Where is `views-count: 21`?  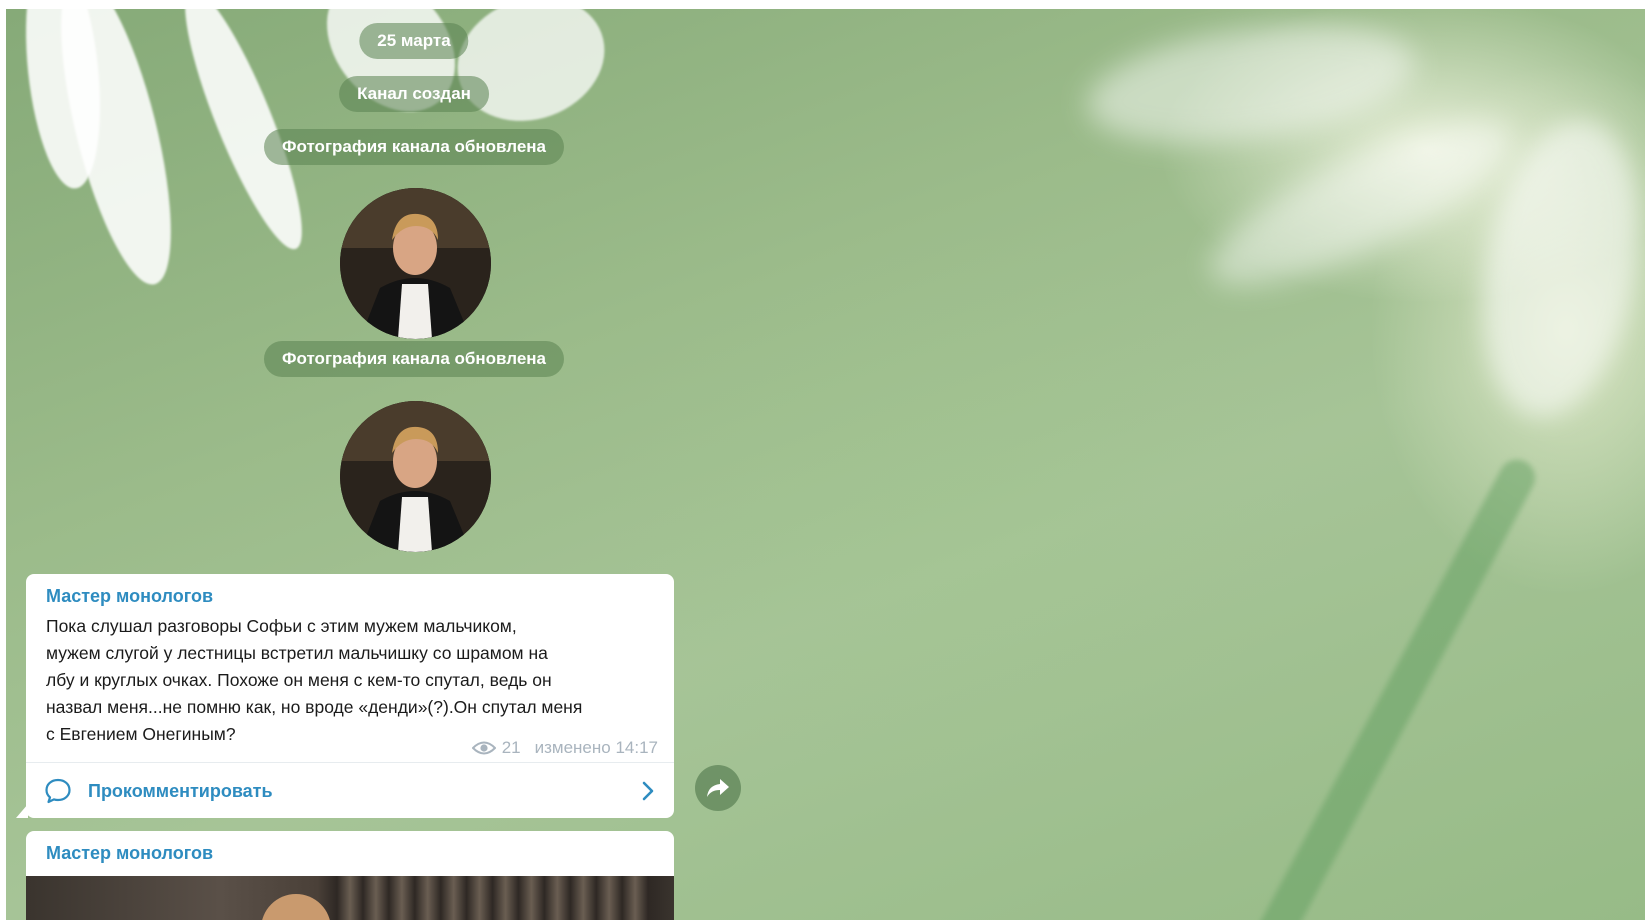
views-count: 21 is located at coordinates (511, 747).